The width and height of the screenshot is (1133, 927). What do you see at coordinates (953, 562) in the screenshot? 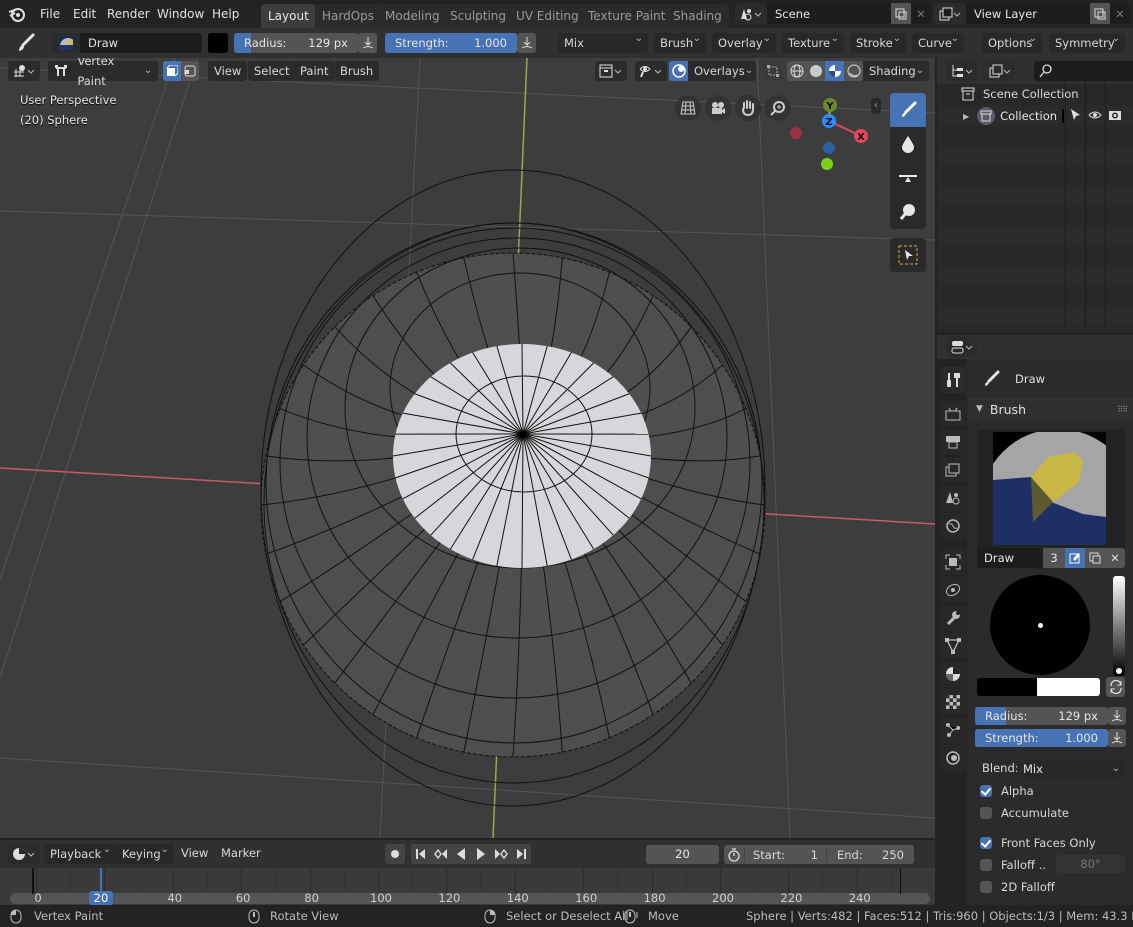
I see `object-tab-icon` at bounding box center [953, 562].